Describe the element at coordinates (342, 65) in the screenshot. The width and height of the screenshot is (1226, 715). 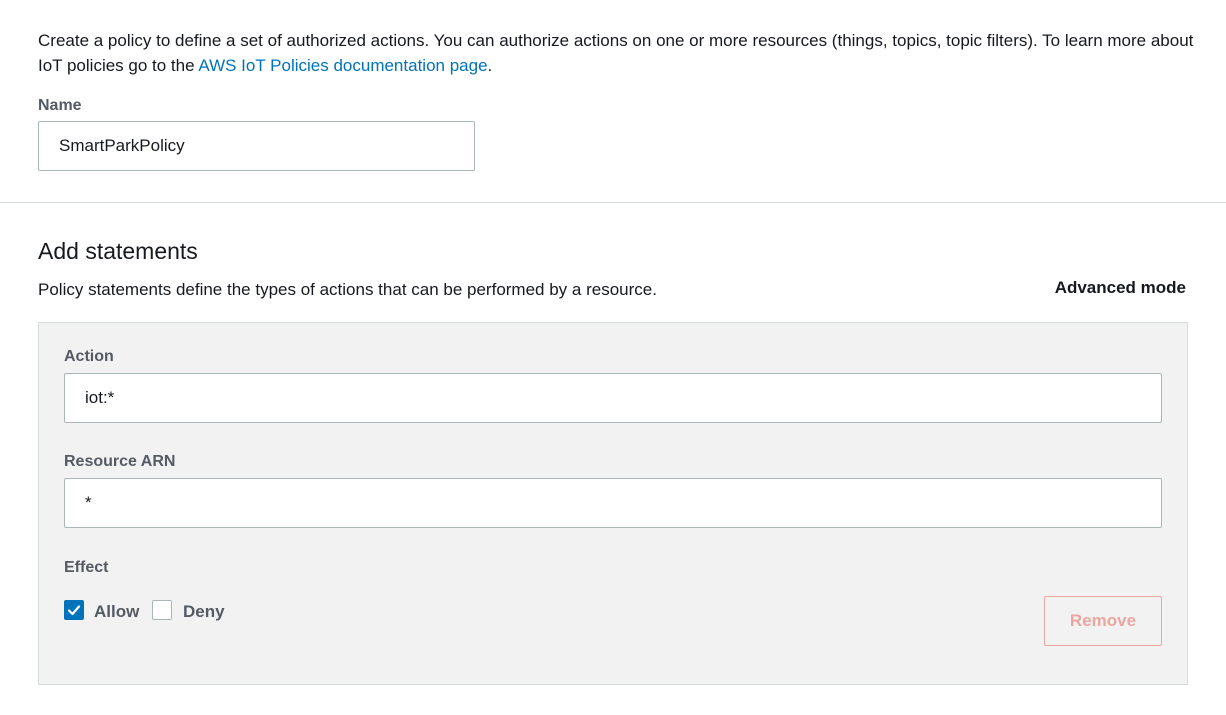
I see `iot-policies-docs-link: AWS IoT Policies documentation page` at that location.